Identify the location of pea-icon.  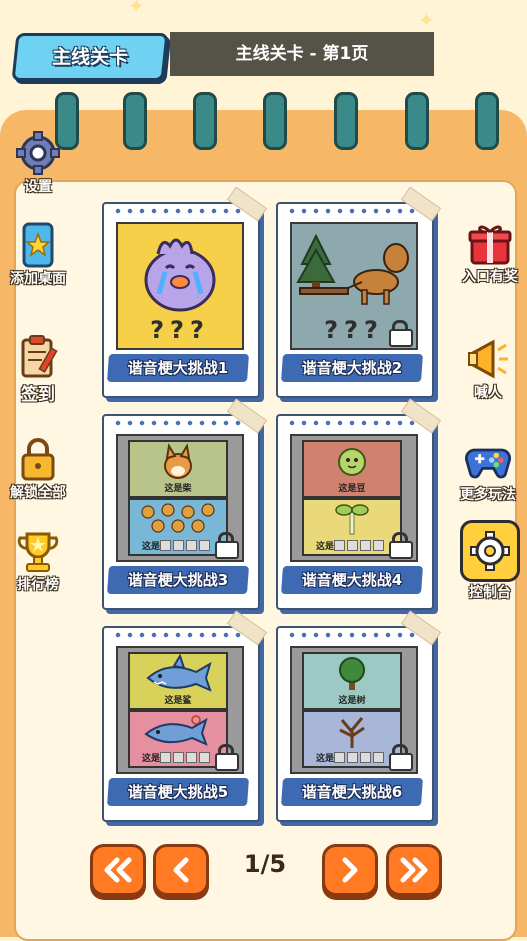
(352, 462).